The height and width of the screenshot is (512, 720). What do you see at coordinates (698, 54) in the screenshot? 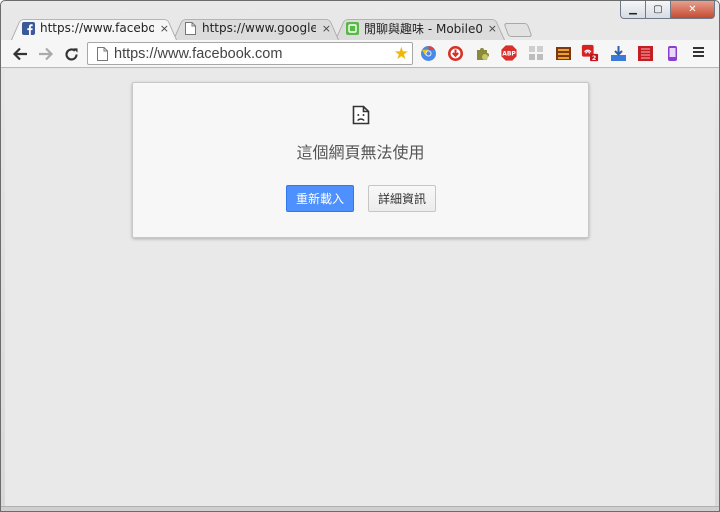
I see `hamburger-menu-icon` at bounding box center [698, 54].